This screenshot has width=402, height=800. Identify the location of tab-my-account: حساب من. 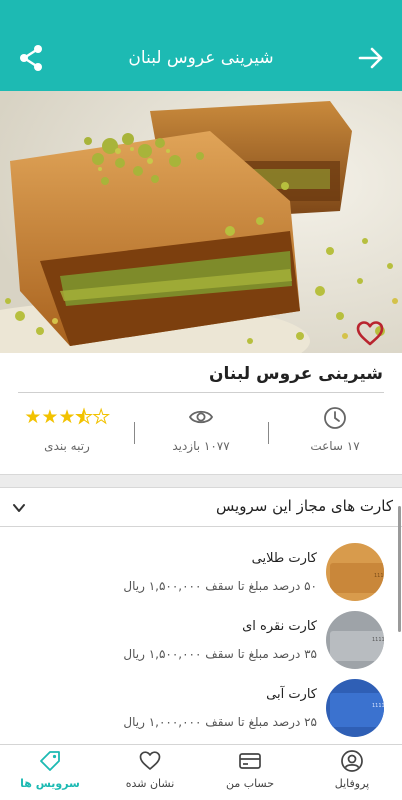
(250, 772).